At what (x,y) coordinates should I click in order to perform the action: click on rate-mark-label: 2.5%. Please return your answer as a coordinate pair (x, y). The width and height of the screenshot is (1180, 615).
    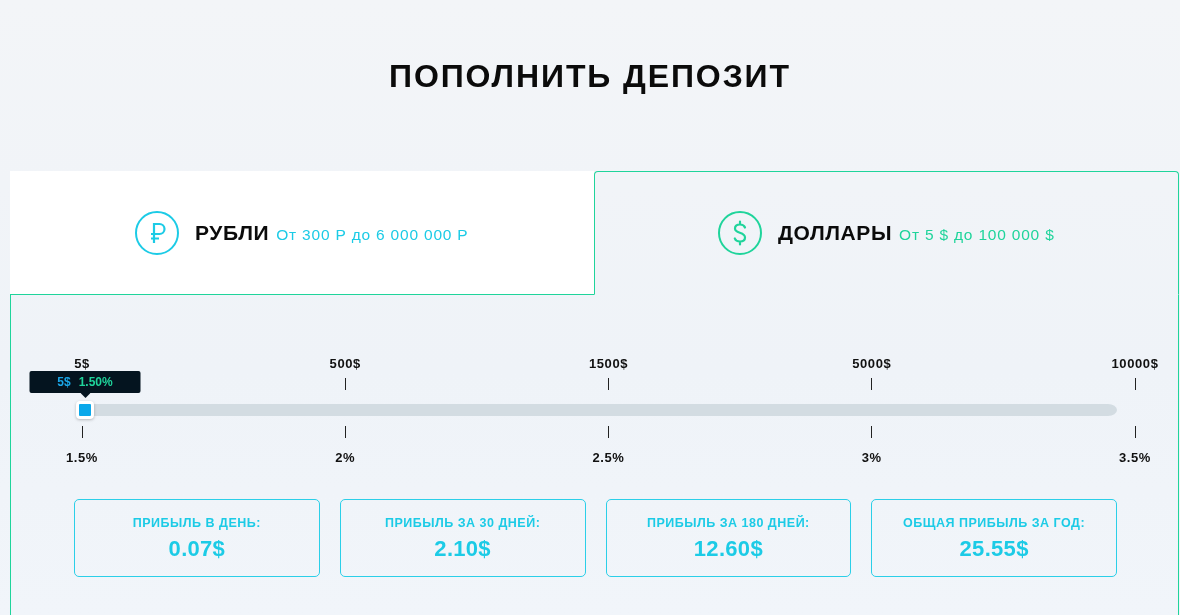
    Looking at the image, I should click on (608, 458).